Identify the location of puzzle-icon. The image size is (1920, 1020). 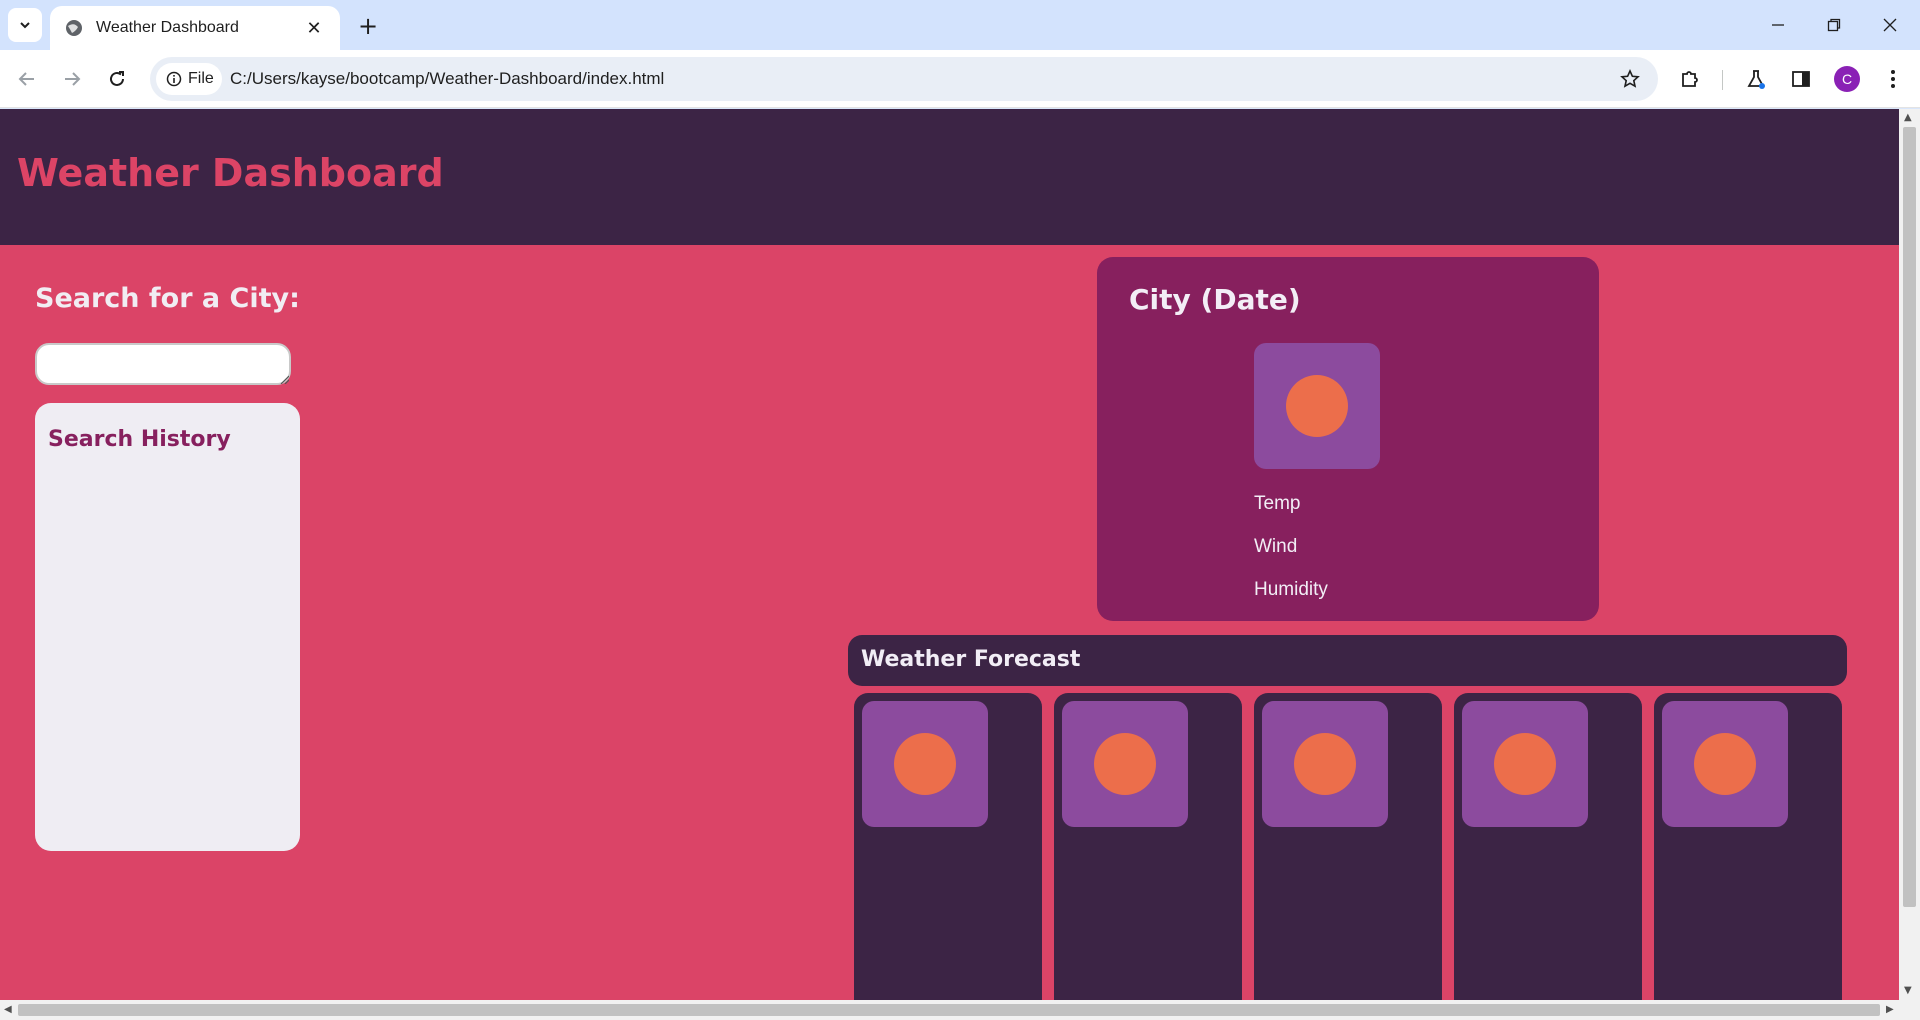
(1690, 79).